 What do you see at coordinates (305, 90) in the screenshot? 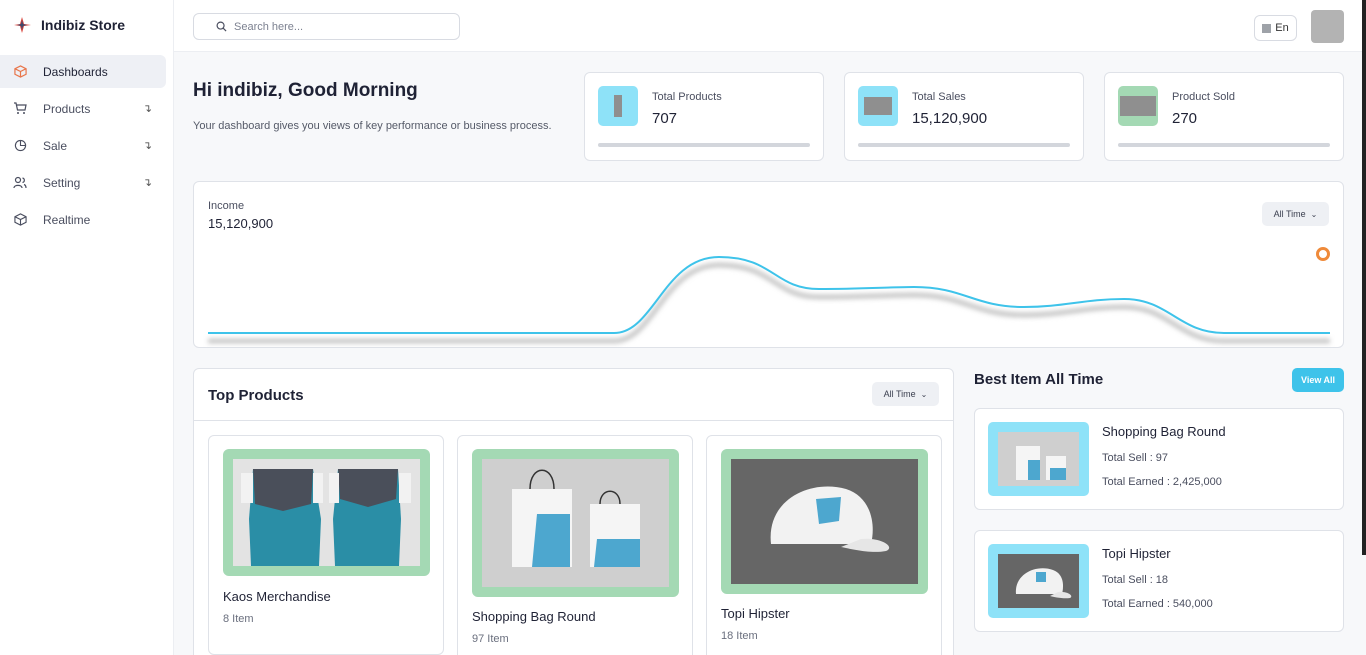
I see `greeting-title: Hi indibiz, Good Morning` at bounding box center [305, 90].